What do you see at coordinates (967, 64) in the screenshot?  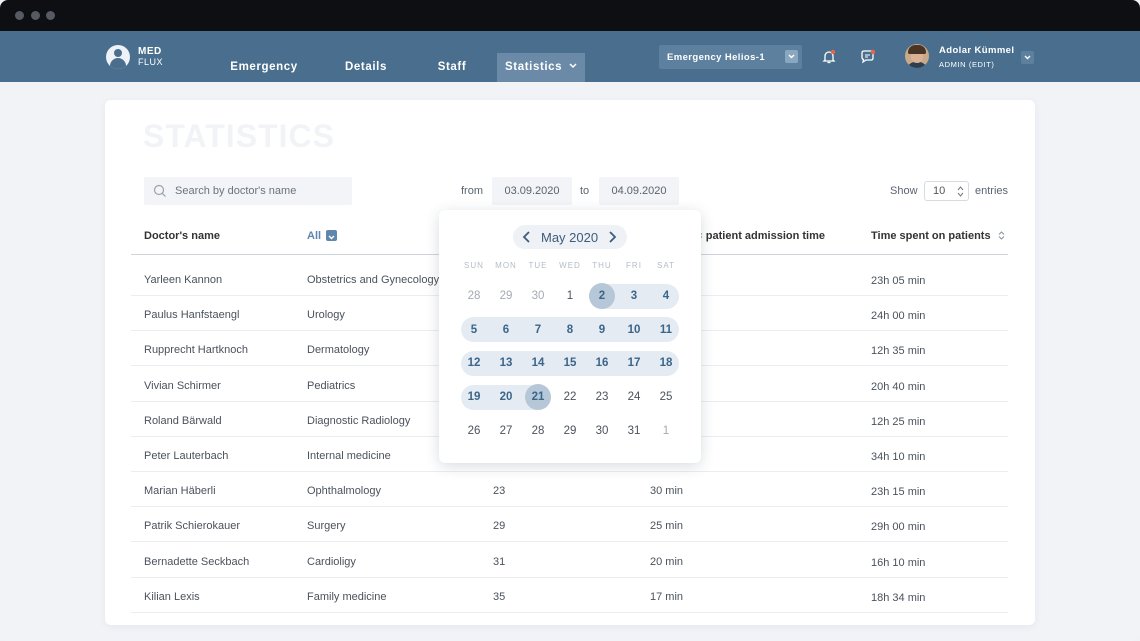 I see `user-role: ADMIN (EDIT)` at bounding box center [967, 64].